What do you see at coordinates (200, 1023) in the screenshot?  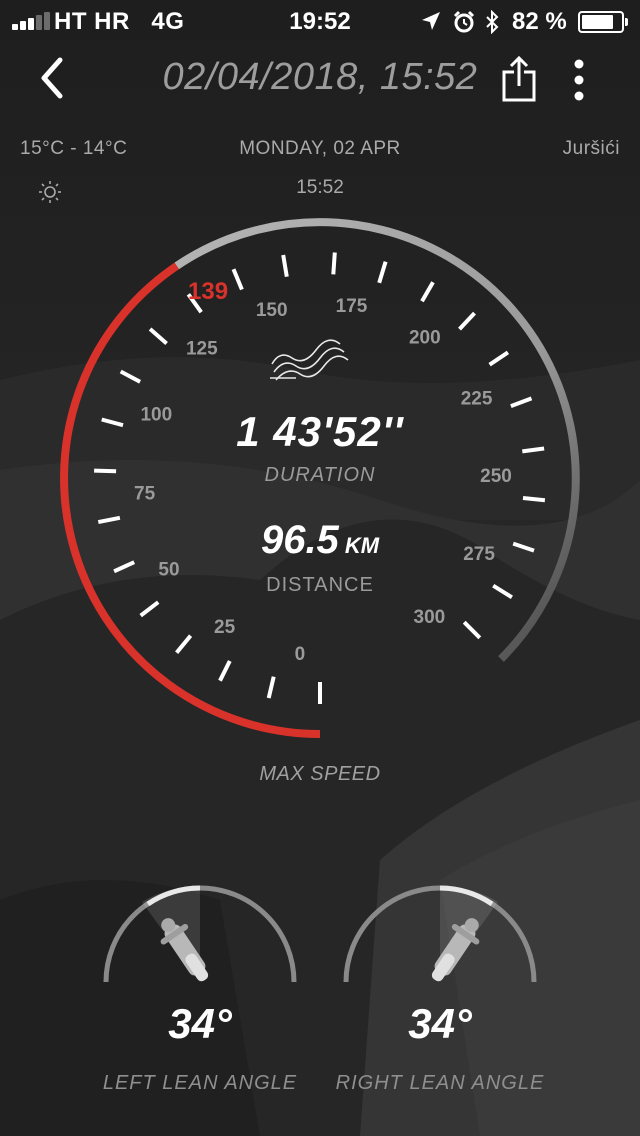 I see `left-lean-value: 34°` at bounding box center [200, 1023].